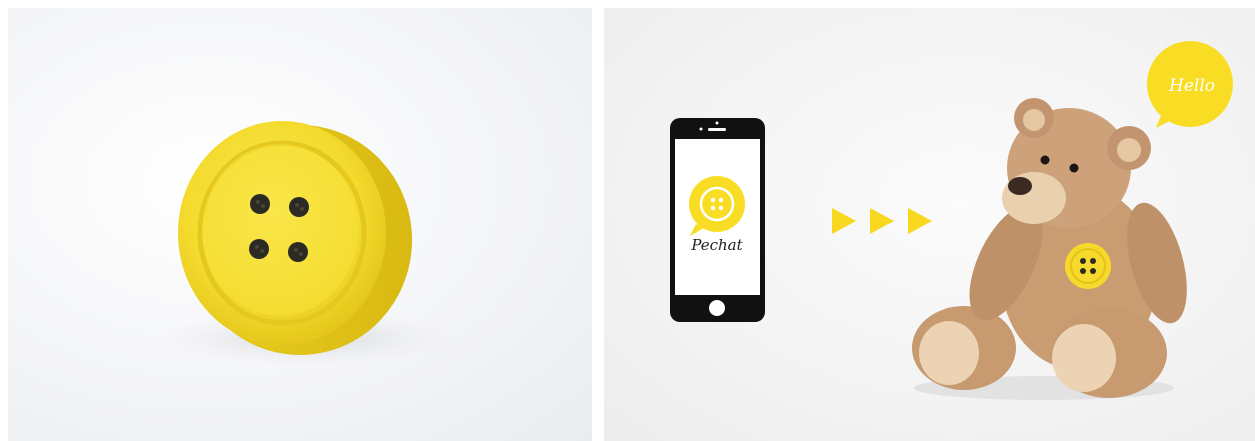 The image size is (1255, 441). Describe the element at coordinates (1088, 266) in the screenshot. I see `bear-button-icon` at that location.